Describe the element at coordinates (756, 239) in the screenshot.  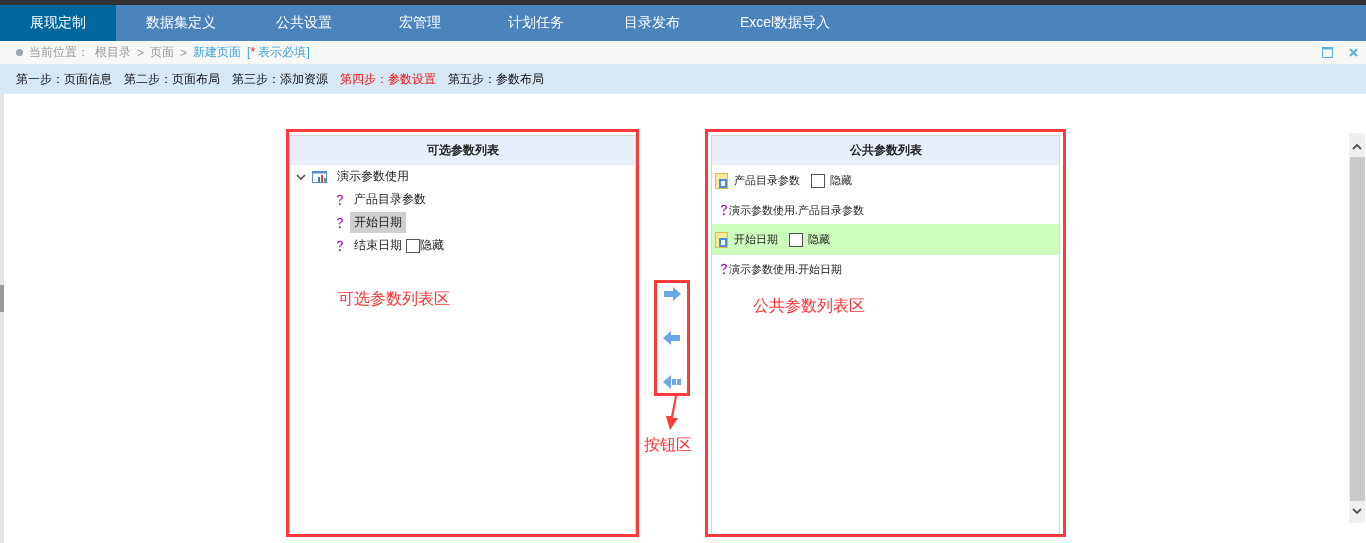
I see `parameter-name: 开始日期` at that location.